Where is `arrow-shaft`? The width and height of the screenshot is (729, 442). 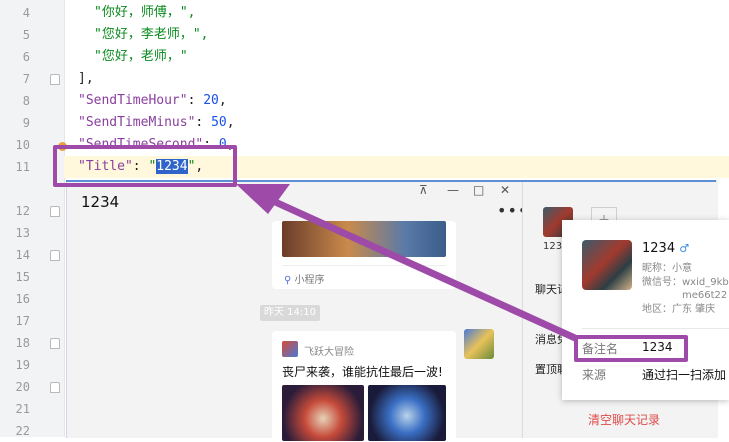
arrow-shaft is located at coordinates (418, 267).